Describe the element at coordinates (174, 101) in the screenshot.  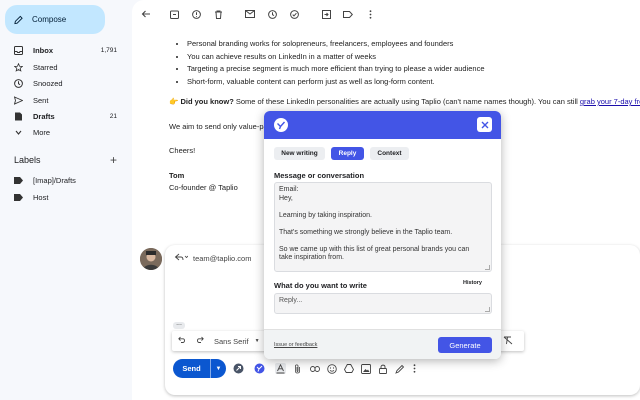
I see `hand-emoji-icon: 👉` at that location.